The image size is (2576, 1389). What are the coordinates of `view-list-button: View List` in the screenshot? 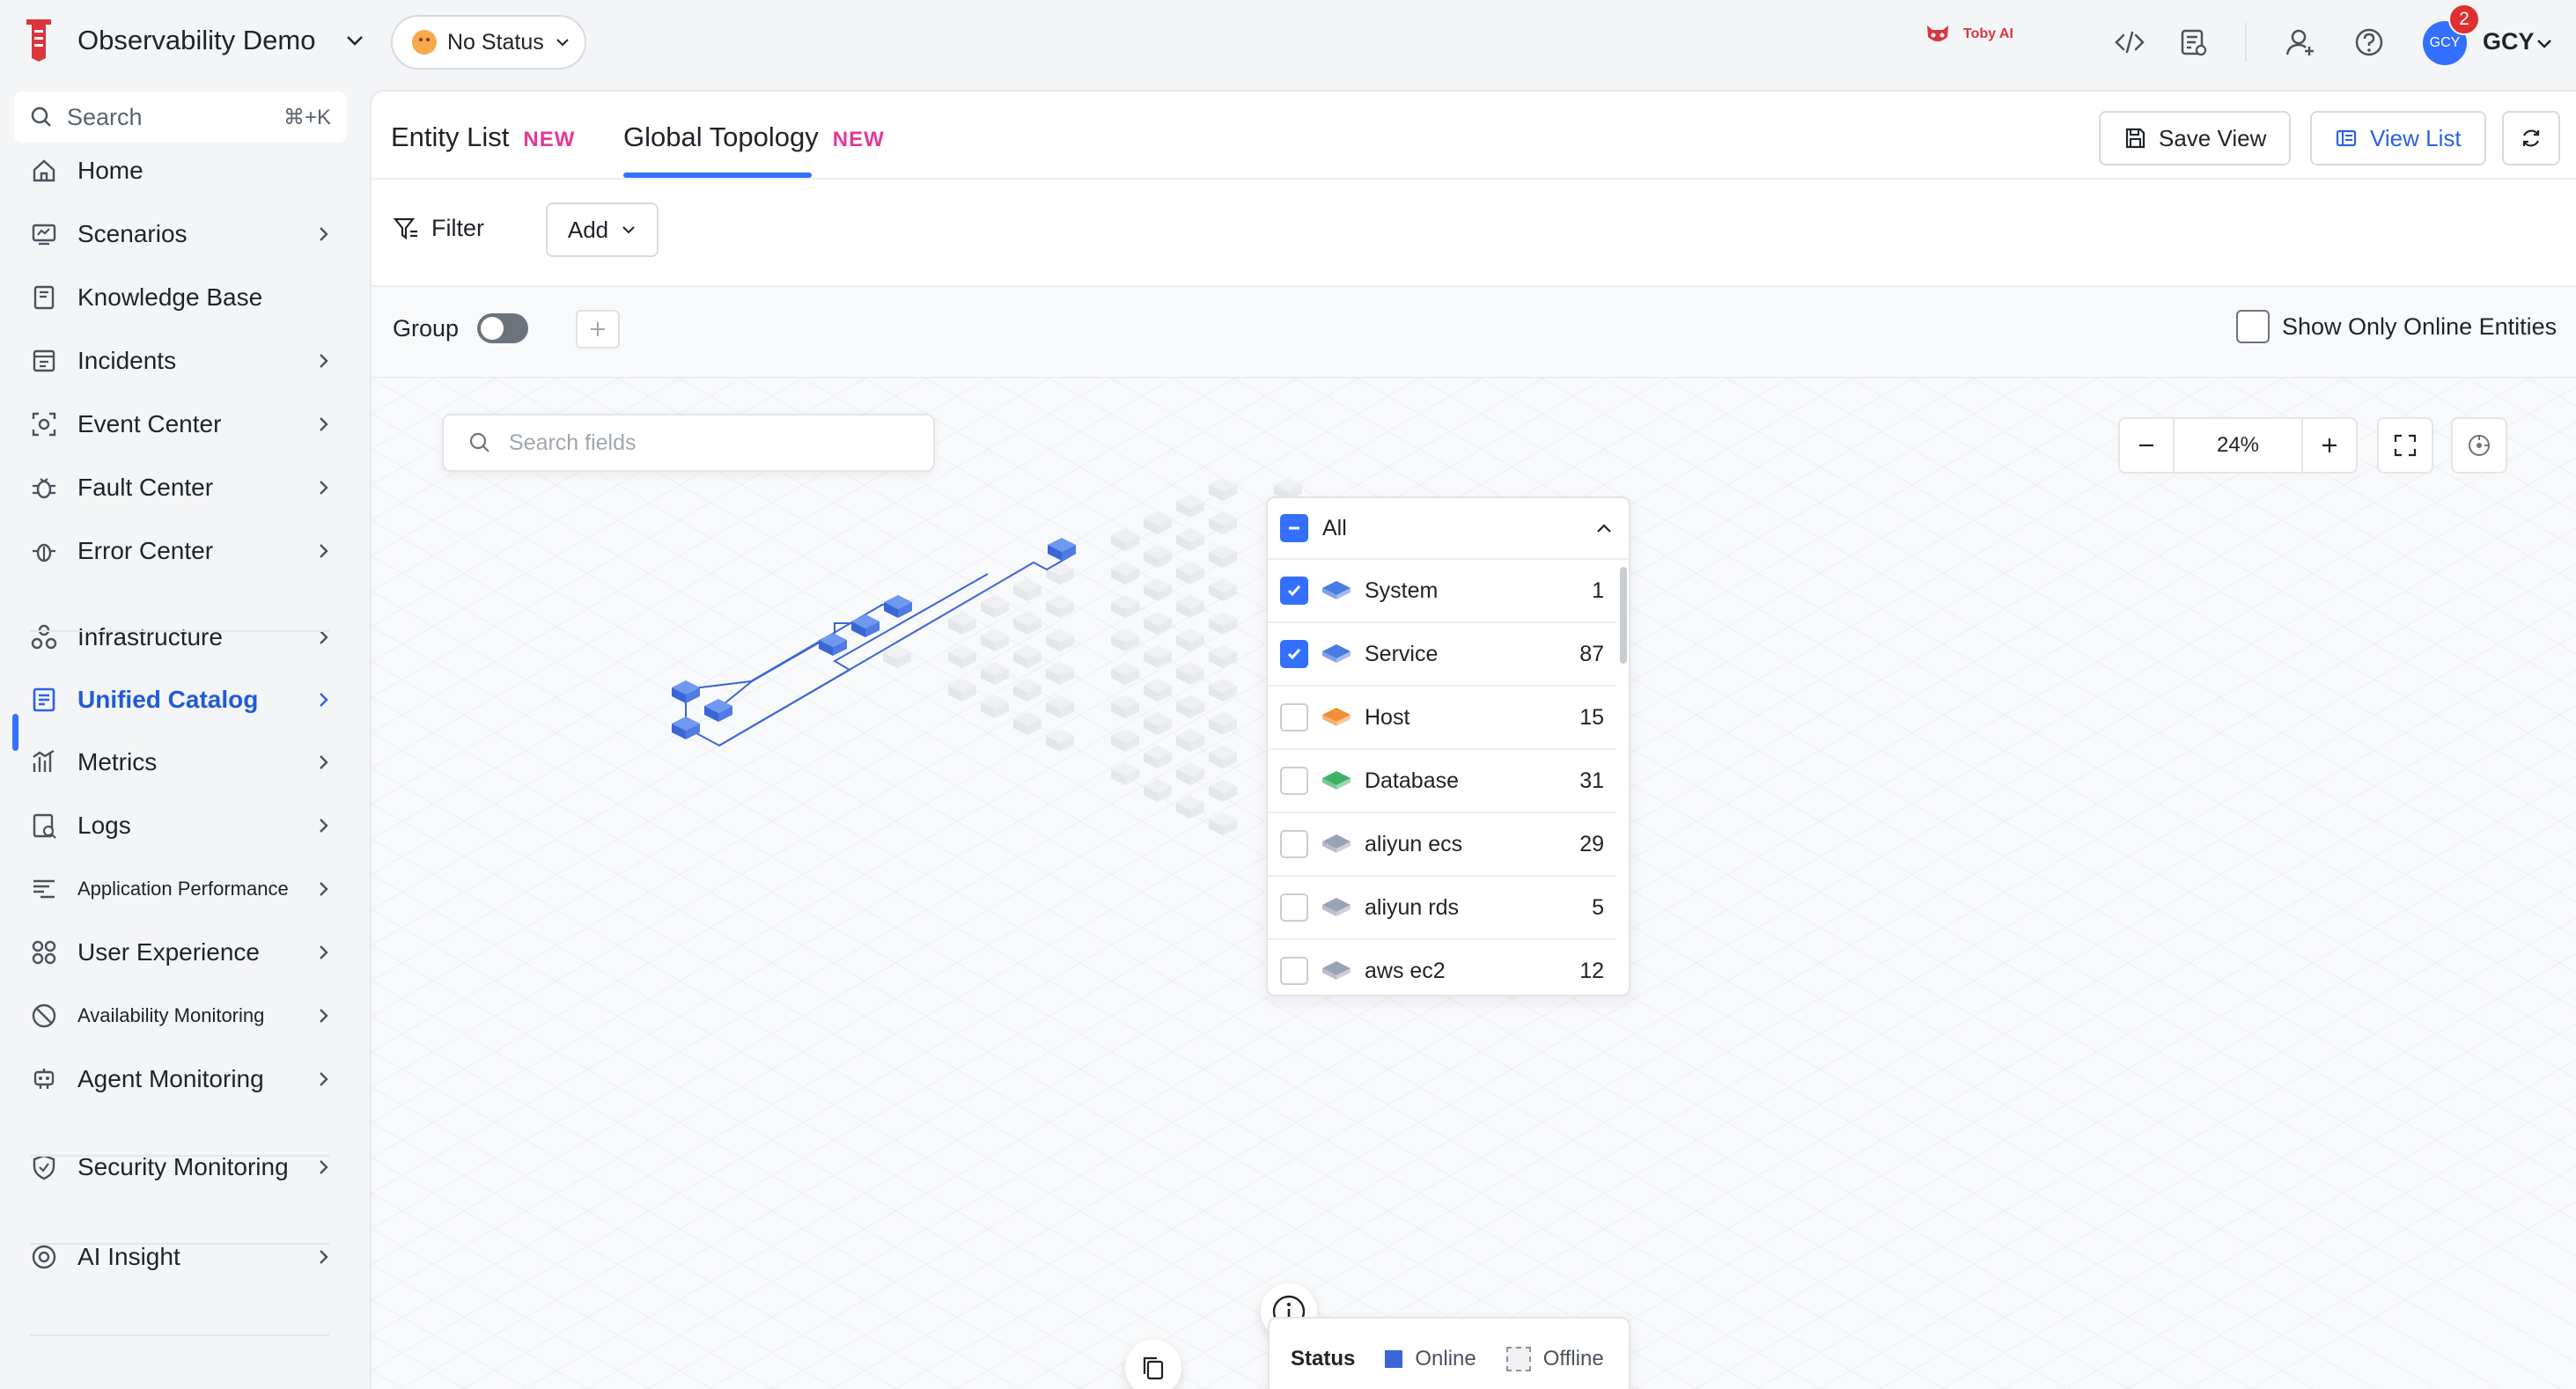 It's located at (2398, 138).